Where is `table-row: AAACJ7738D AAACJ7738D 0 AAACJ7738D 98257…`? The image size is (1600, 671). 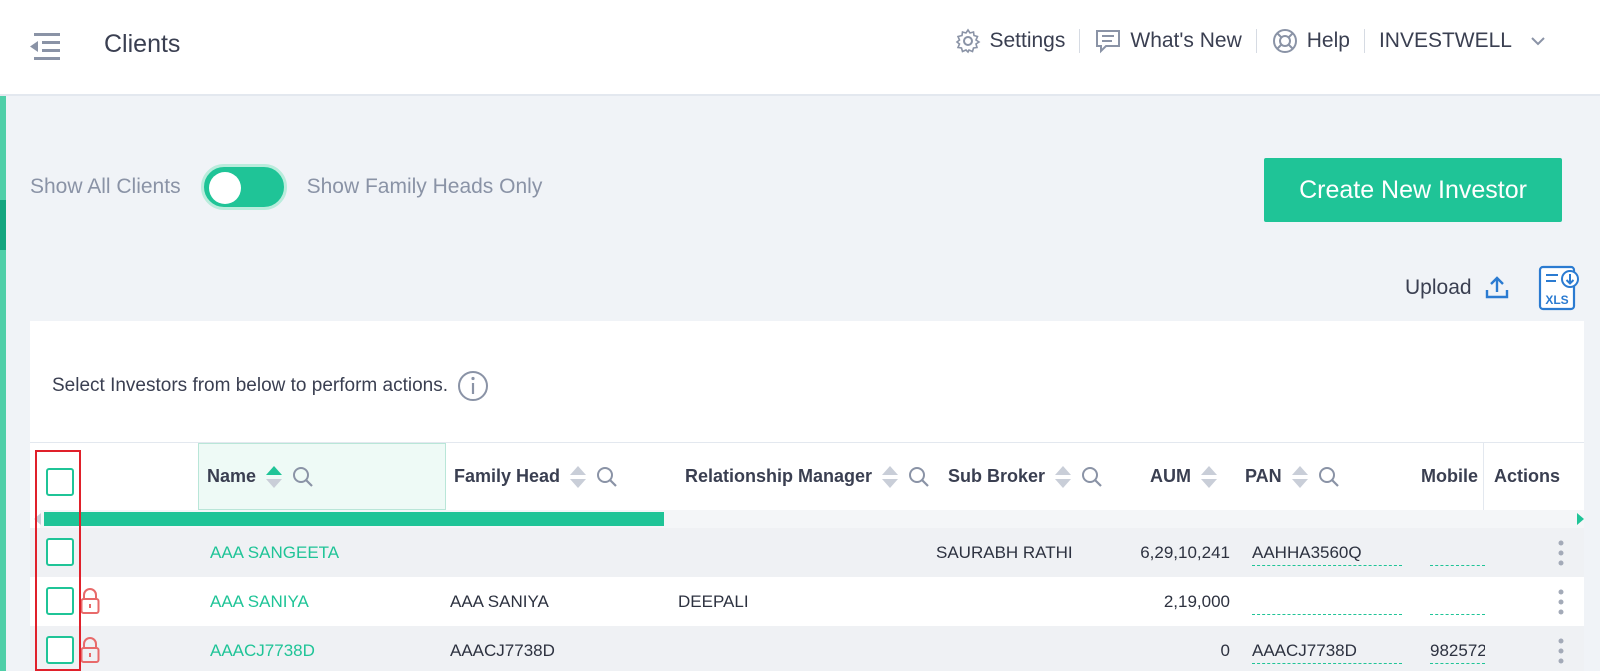
table-row: AAACJ7738D AAACJ7738D 0 AAACJ7738D 98257… is located at coordinates (807, 648).